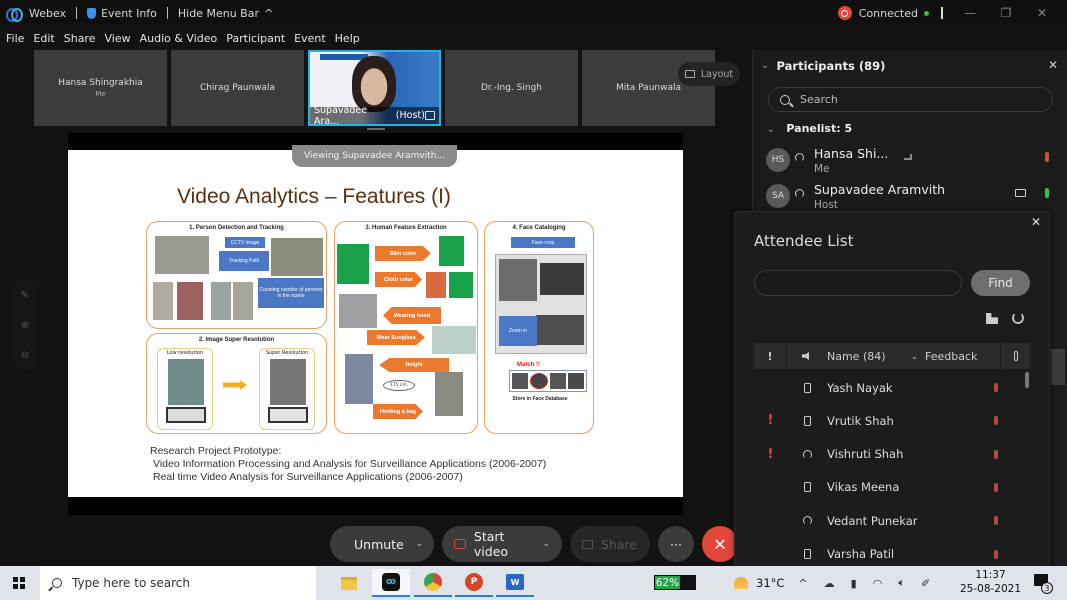 This screenshot has width=1067, height=600. Describe the element at coordinates (892, 387) in the screenshot. I see `attendee-row: Yash Nayak` at that location.